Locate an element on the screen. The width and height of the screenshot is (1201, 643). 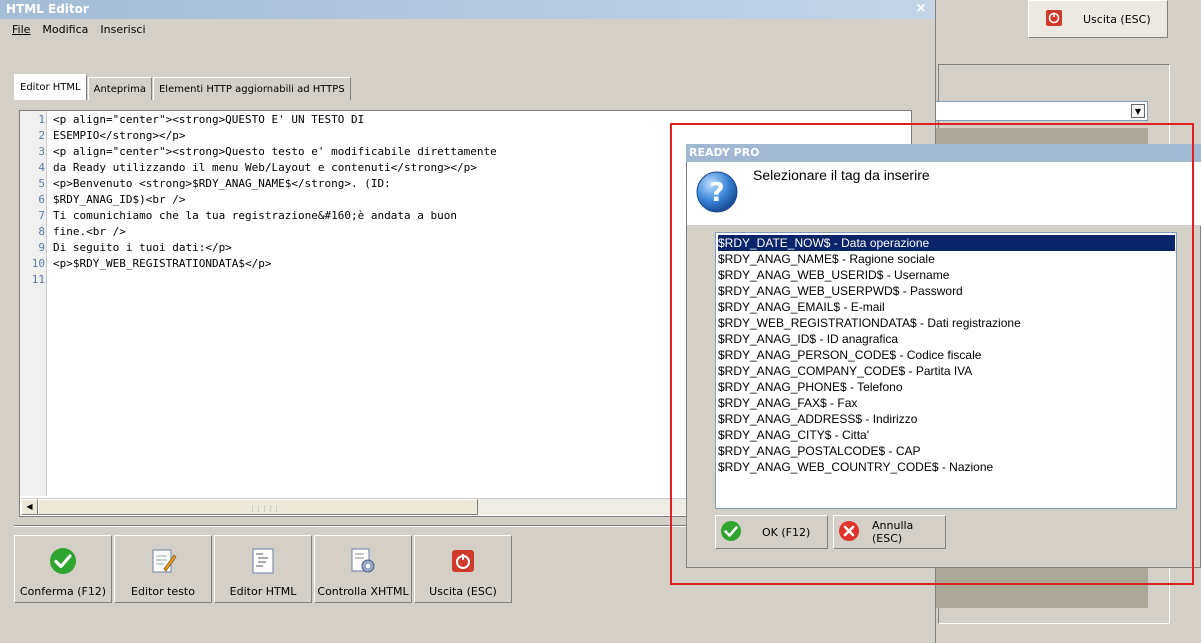
line-number: 5 is located at coordinates (41, 183).